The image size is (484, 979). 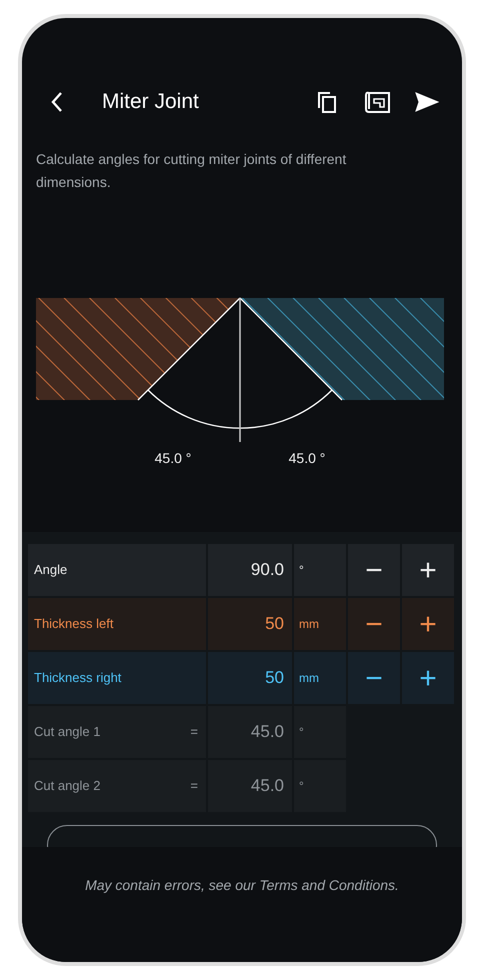 What do you see at coordinates (250, 570) in the screenshot?
I see `value-field: 90.0` at bounding box center [250, 570].